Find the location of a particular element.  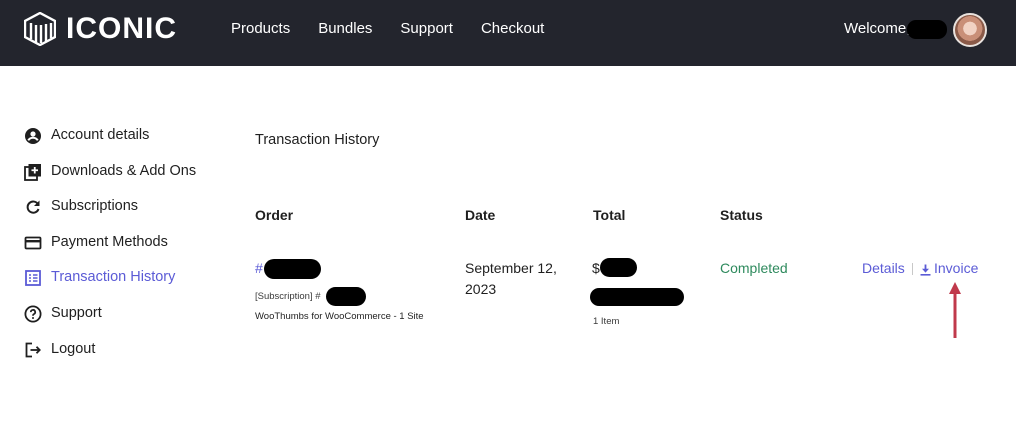

subscription-label: [Subscription] # is located at coordinates (288, 296).